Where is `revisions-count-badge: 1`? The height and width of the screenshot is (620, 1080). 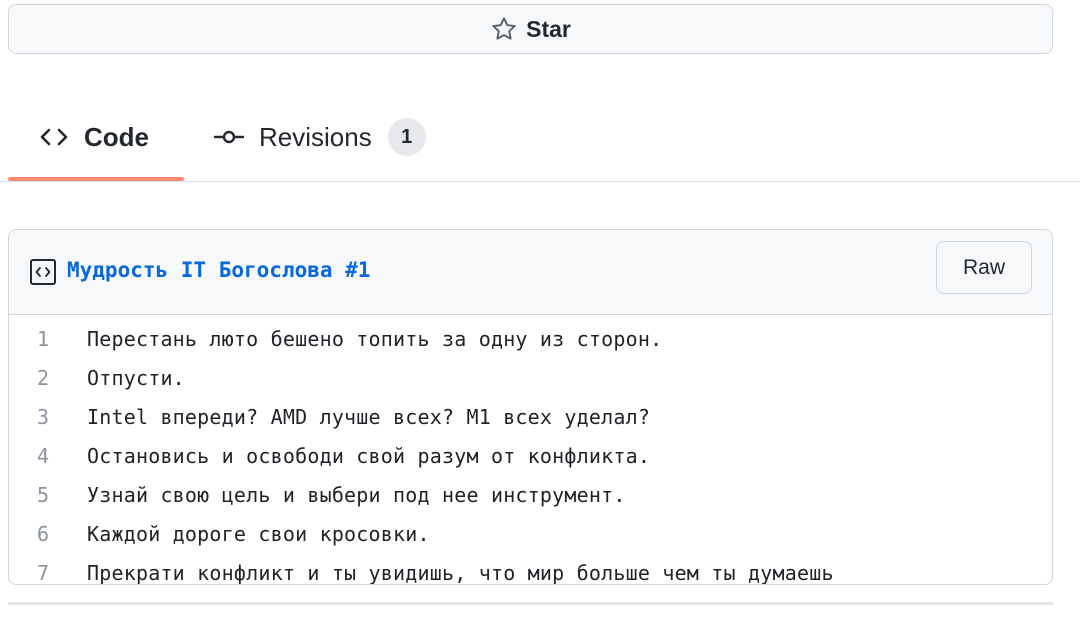
revisions-count-badge: 1 is located at coordinates (406, 137).